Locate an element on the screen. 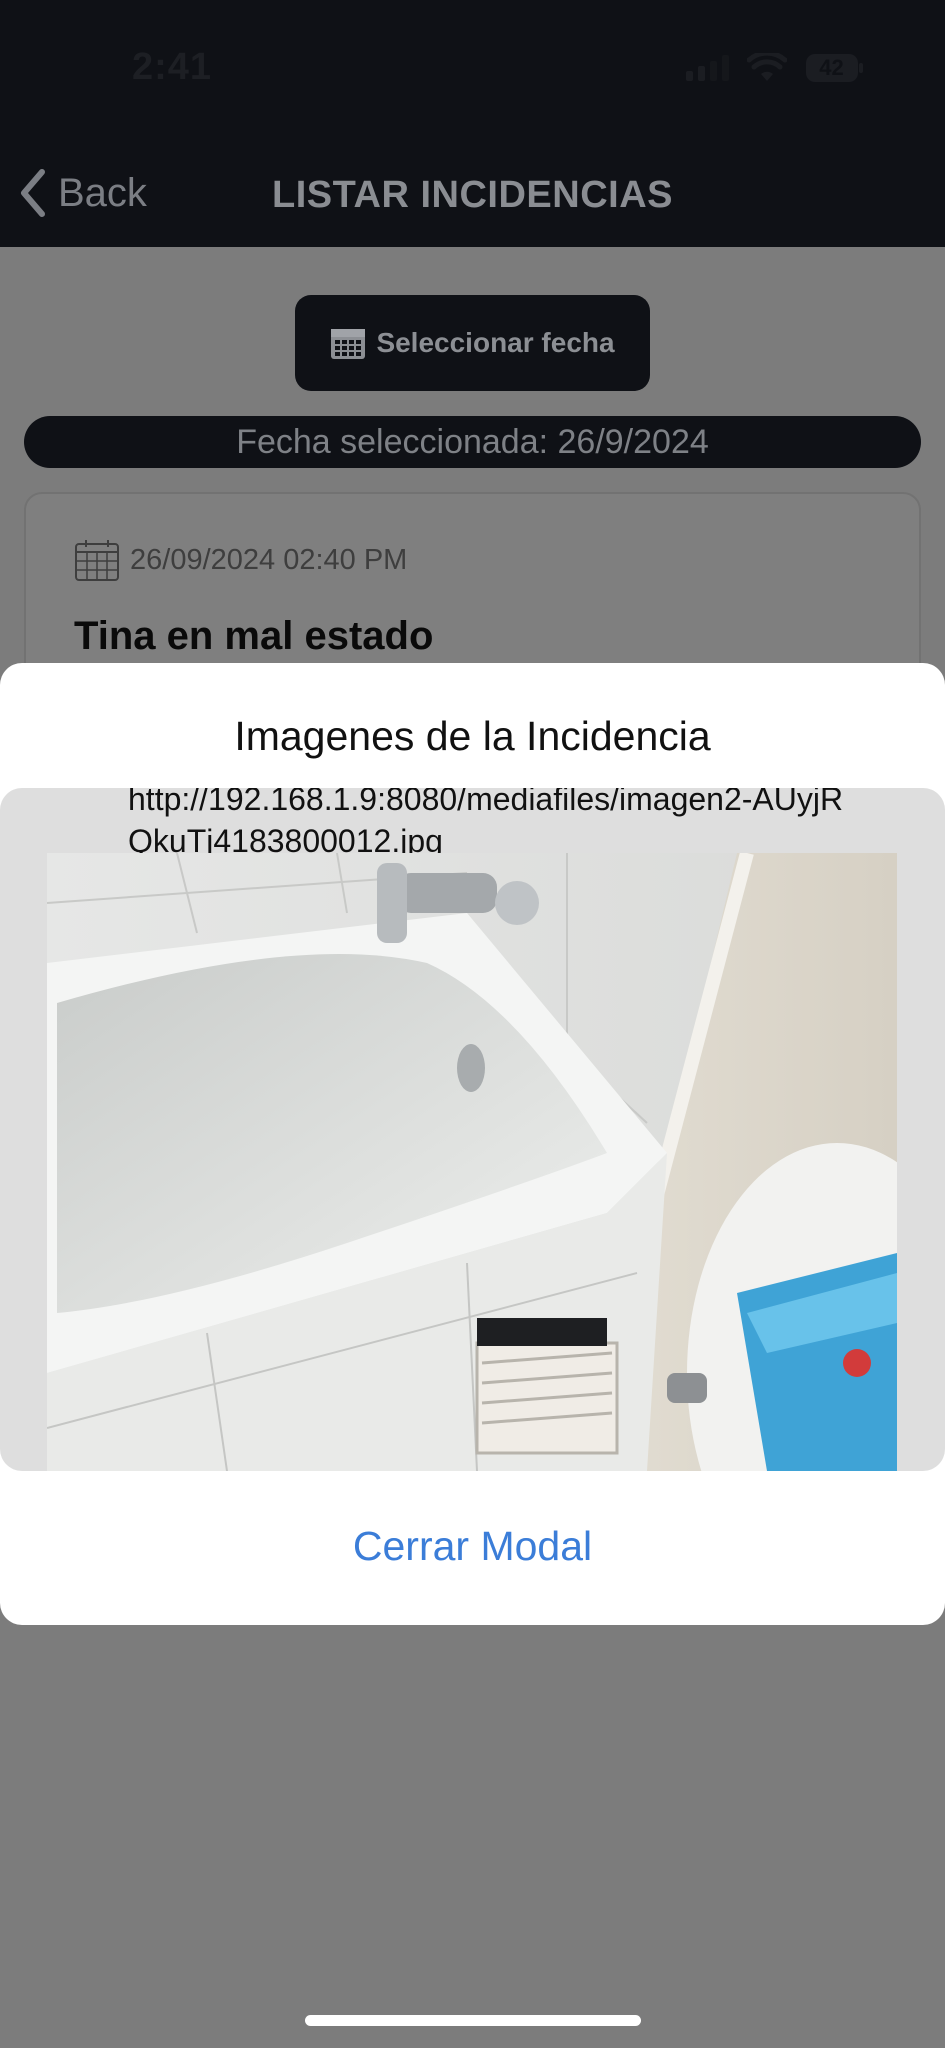  navigation-bar: Back LISTAR INCIDENCIAS is located at coordinates (472, 195).